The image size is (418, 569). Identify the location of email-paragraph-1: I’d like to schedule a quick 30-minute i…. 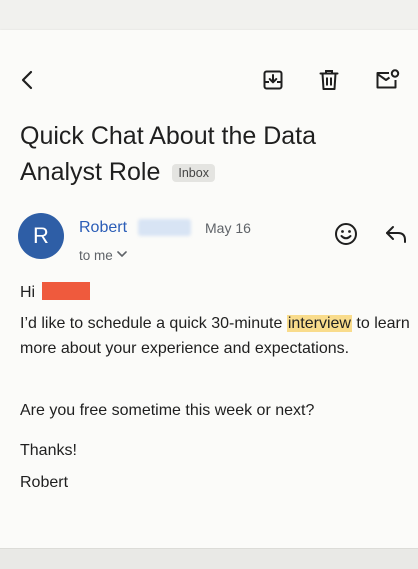
(219, 336).